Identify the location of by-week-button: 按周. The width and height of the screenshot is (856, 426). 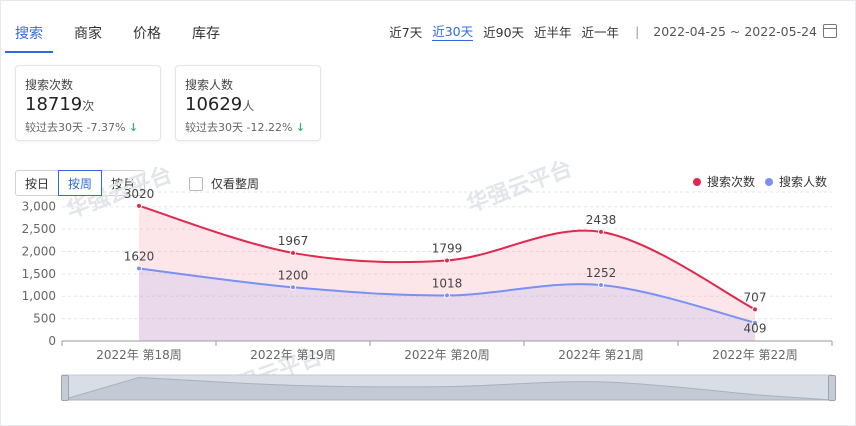
(80, 183).